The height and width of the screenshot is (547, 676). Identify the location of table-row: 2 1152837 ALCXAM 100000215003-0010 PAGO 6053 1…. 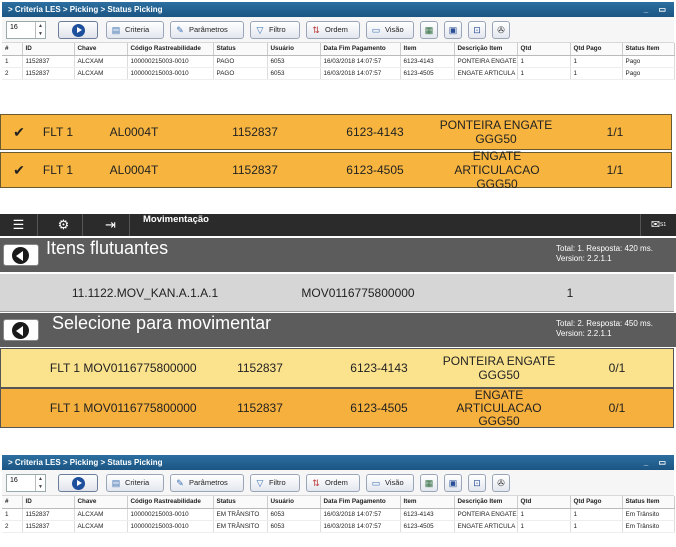
(338, 73).